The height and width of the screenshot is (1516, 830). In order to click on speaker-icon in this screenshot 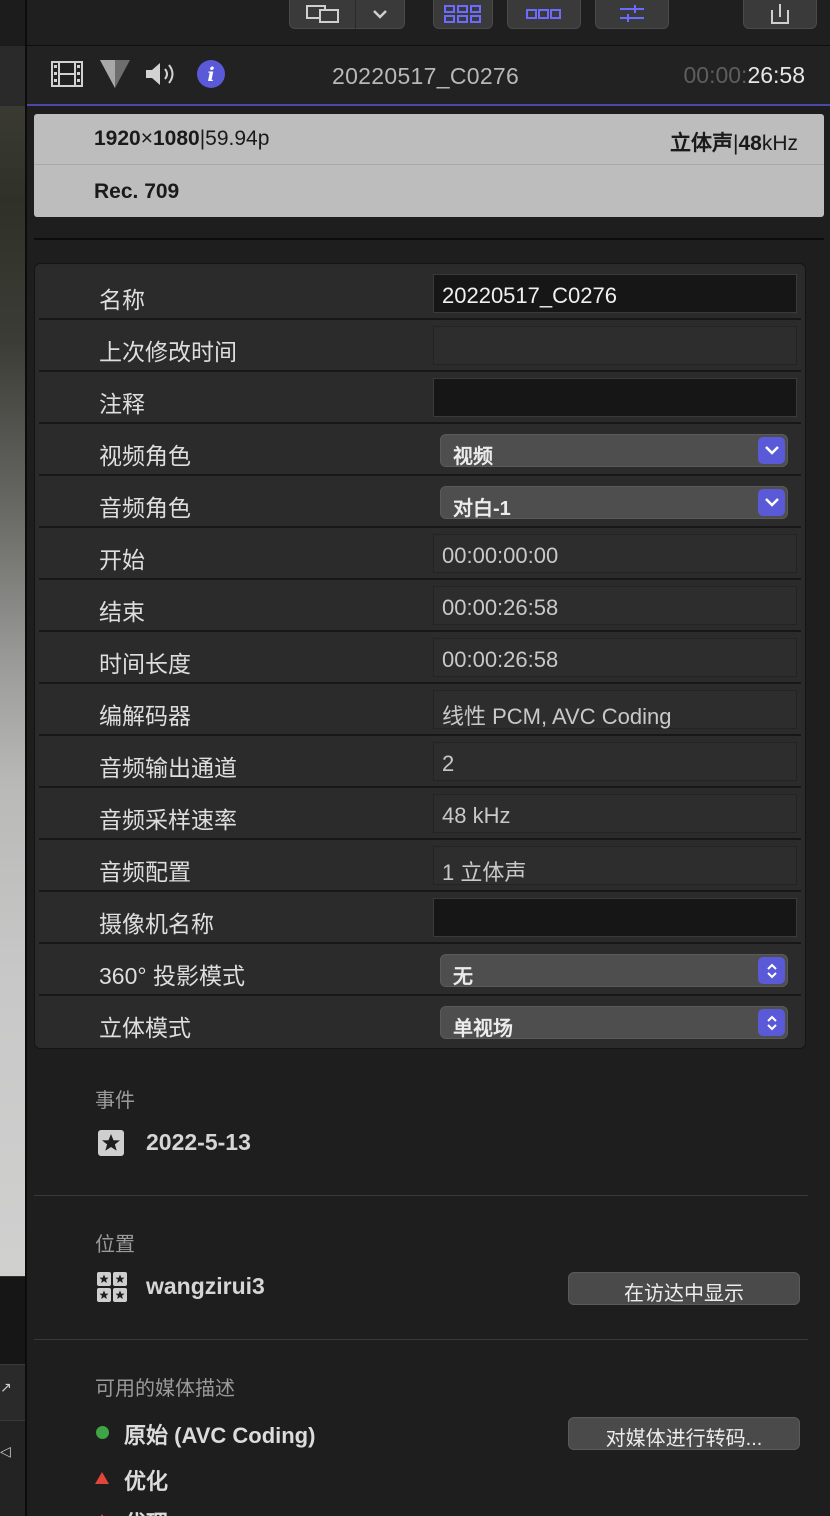, I will do `click(161, 76)`.